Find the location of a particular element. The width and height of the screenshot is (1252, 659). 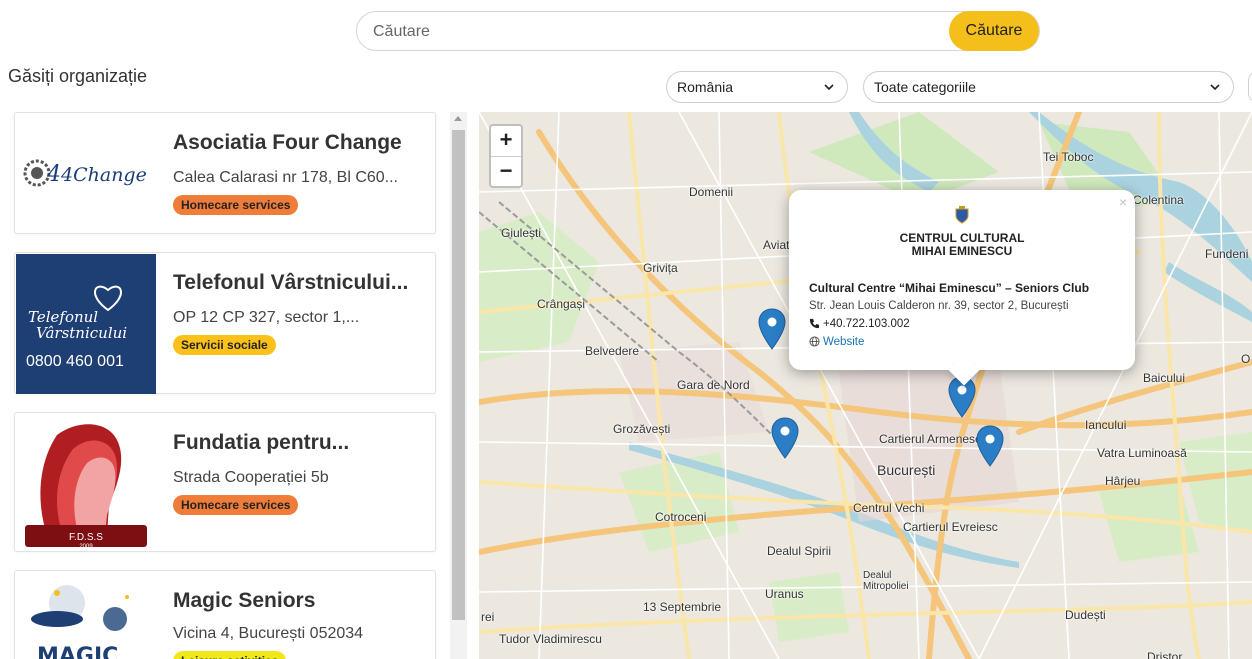

zoom-control: + − is located at coordinates (506, 156).